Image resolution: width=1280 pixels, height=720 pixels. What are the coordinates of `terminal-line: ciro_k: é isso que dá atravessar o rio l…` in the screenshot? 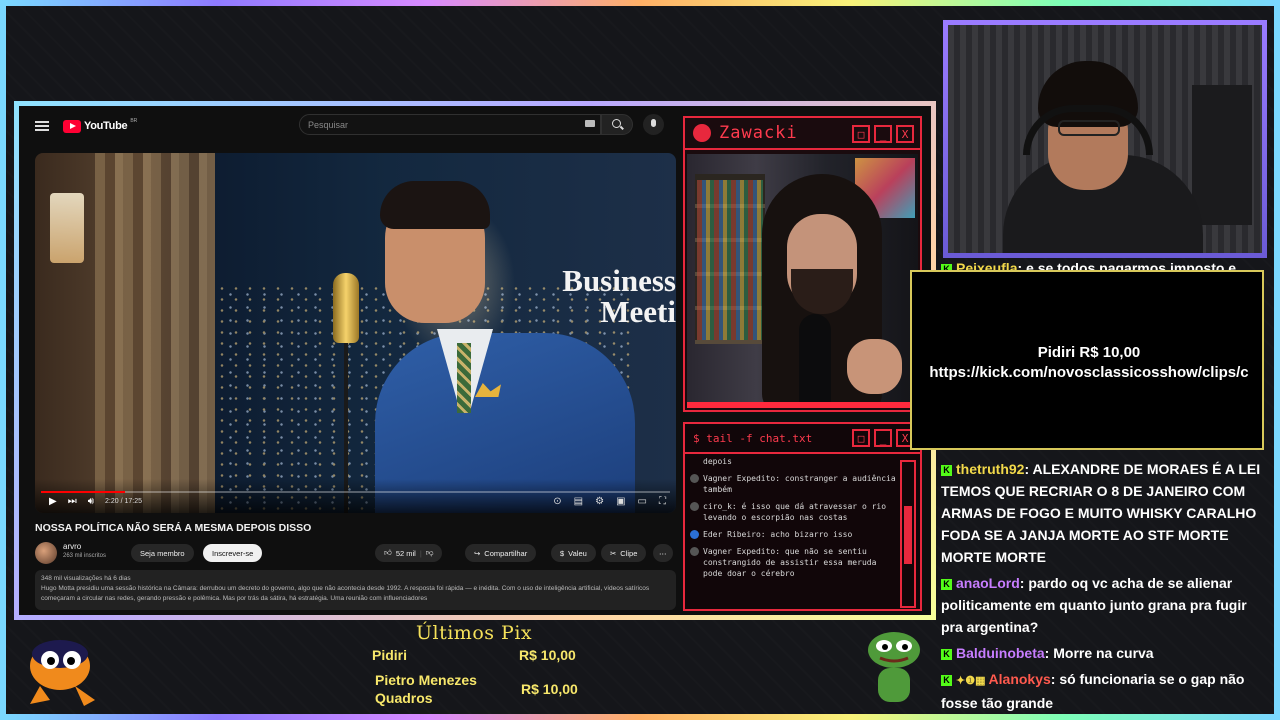 It's located at (794, 512).